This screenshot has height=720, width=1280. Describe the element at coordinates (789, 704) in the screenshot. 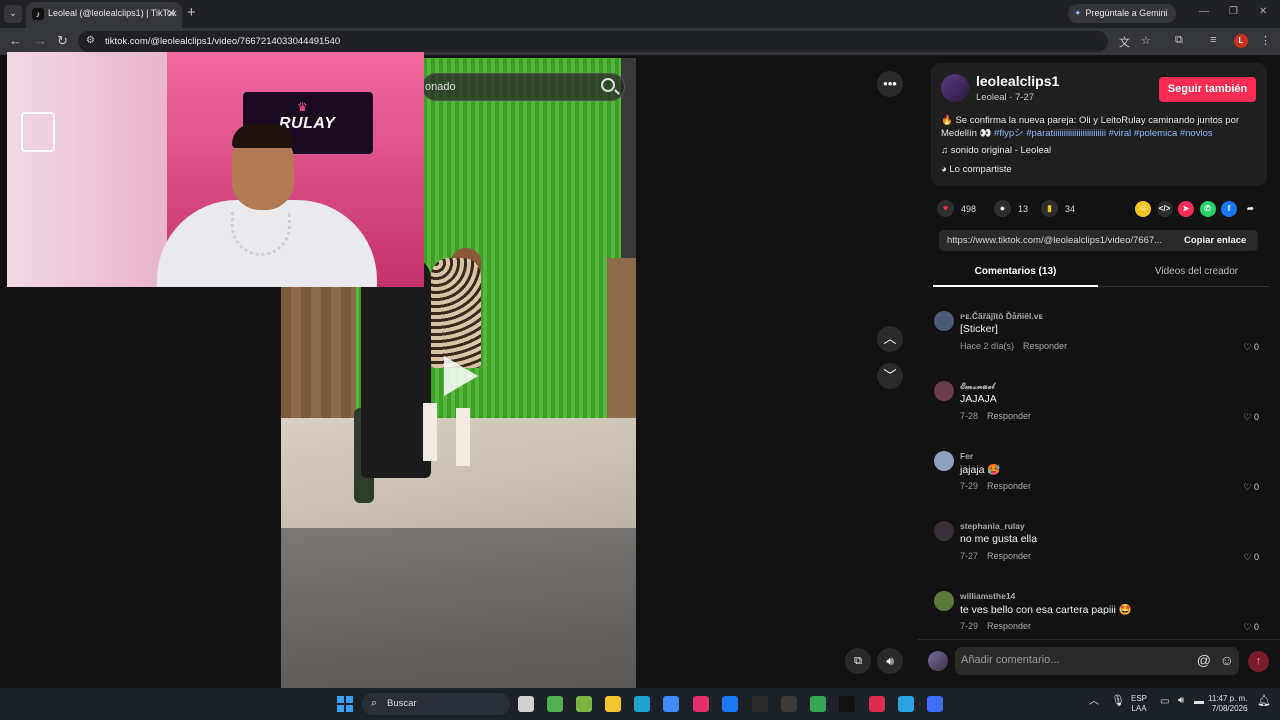

I see `obs-icon` at that location.